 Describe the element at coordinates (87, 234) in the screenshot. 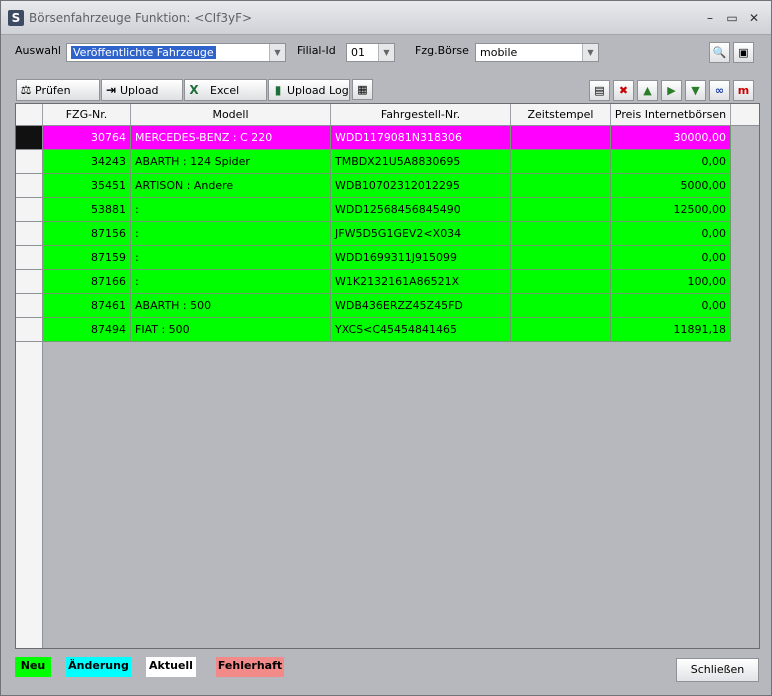

I see `cell-fzg: 87156` at that location.